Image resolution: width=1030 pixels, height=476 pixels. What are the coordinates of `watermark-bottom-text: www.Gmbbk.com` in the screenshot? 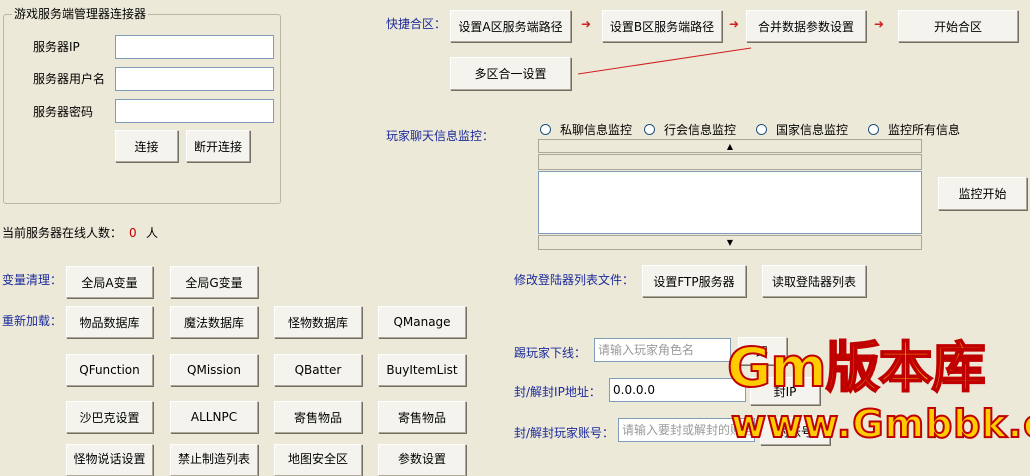 It's located at (880, 424).